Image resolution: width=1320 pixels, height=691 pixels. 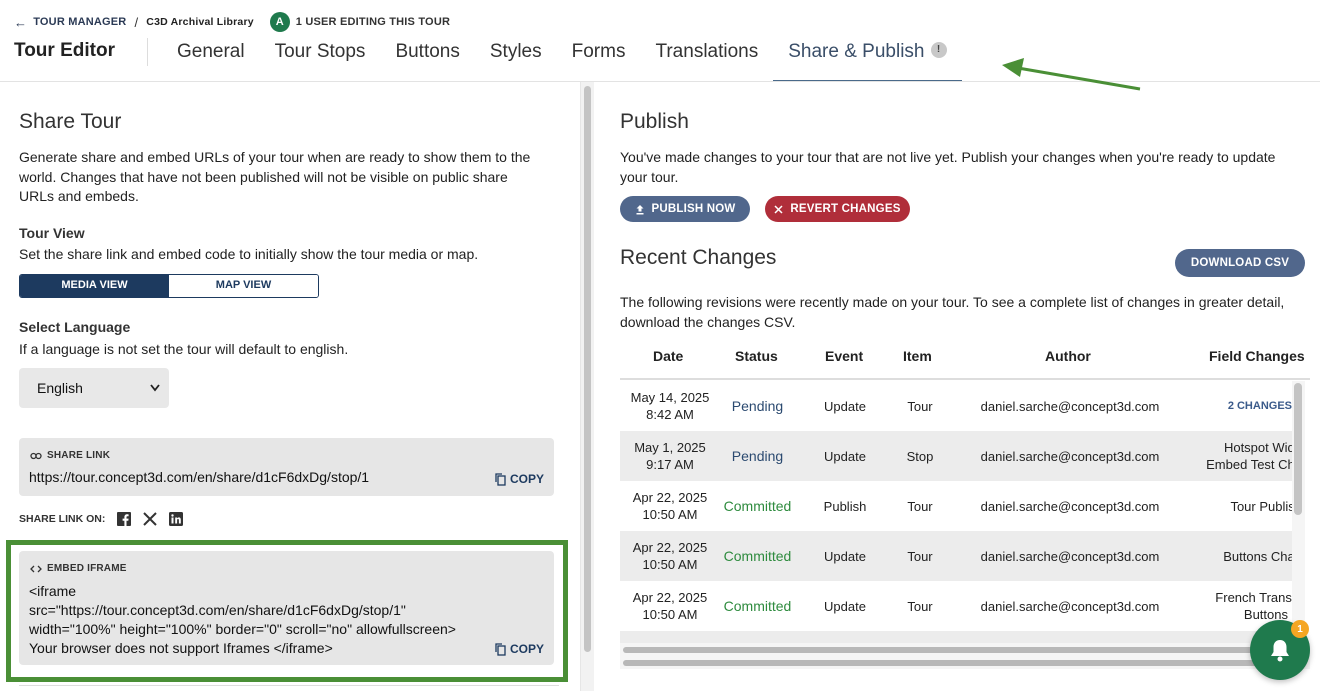 I want to click on tab-general: General, so click(x=211, y=59).